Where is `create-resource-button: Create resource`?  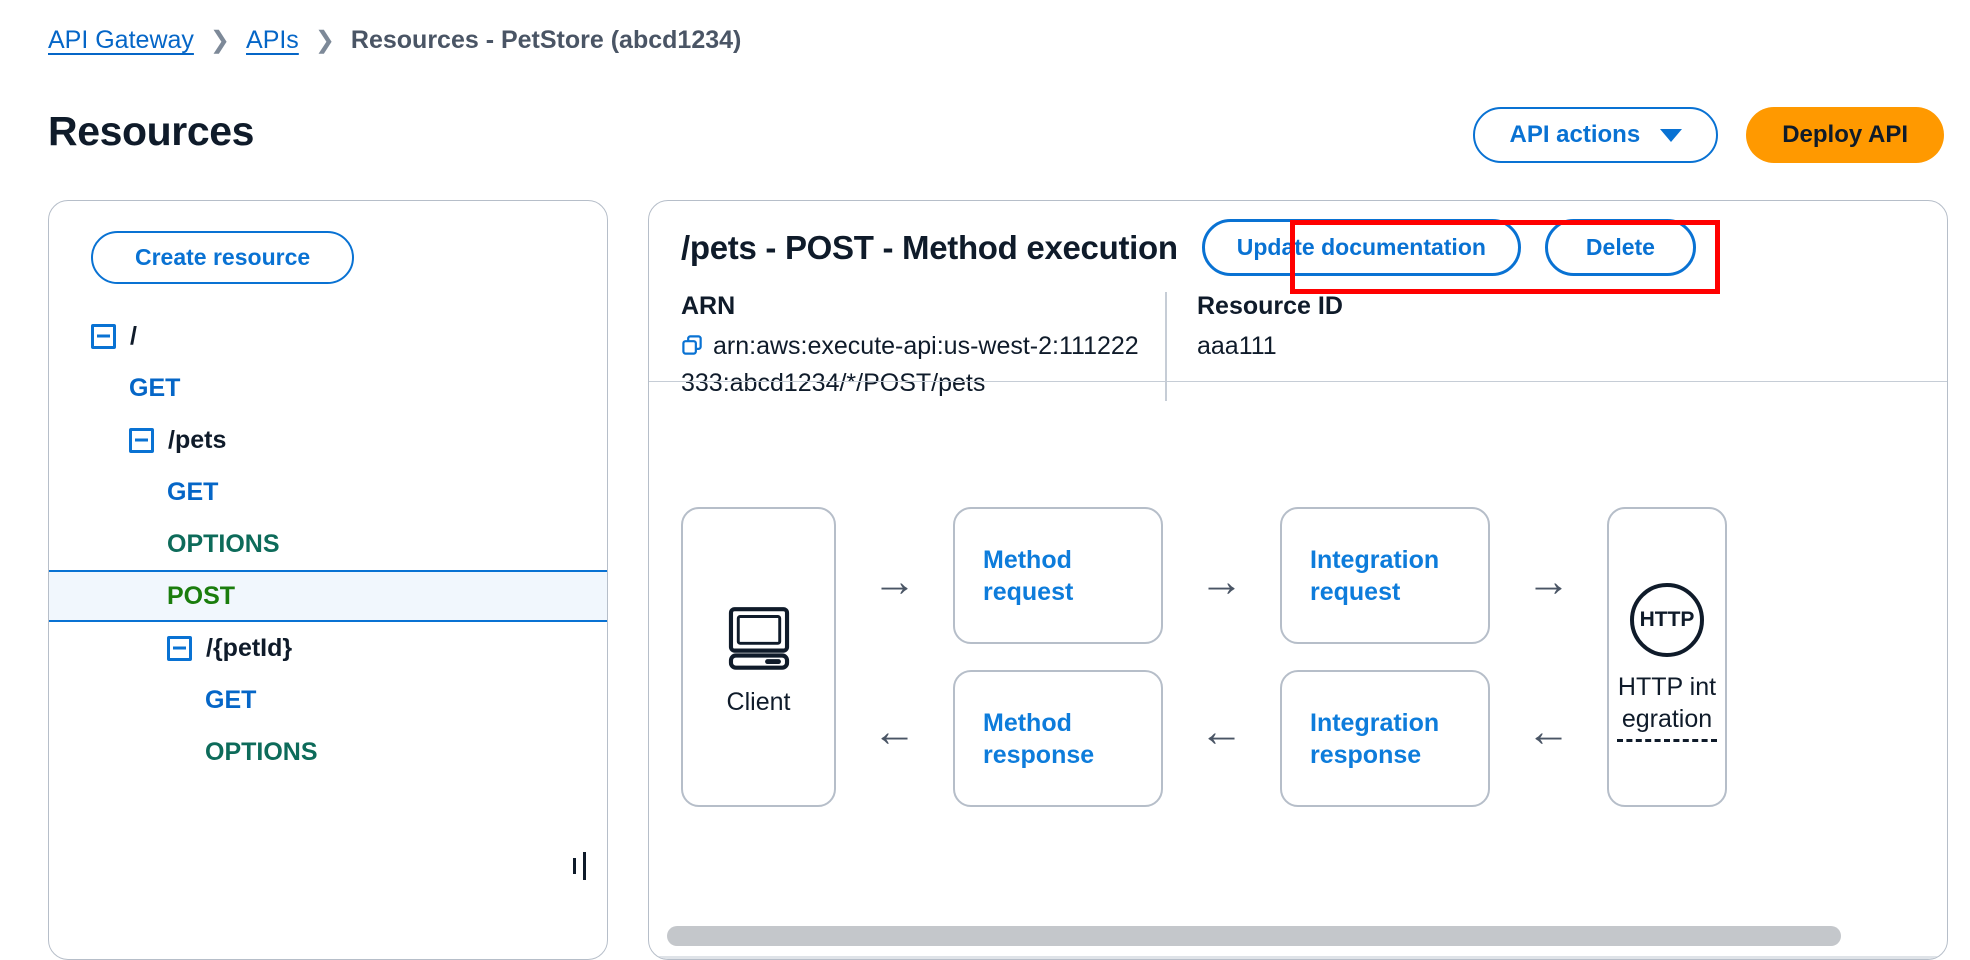 create-resource-button: Create resource is located at coordinates (223, 257).